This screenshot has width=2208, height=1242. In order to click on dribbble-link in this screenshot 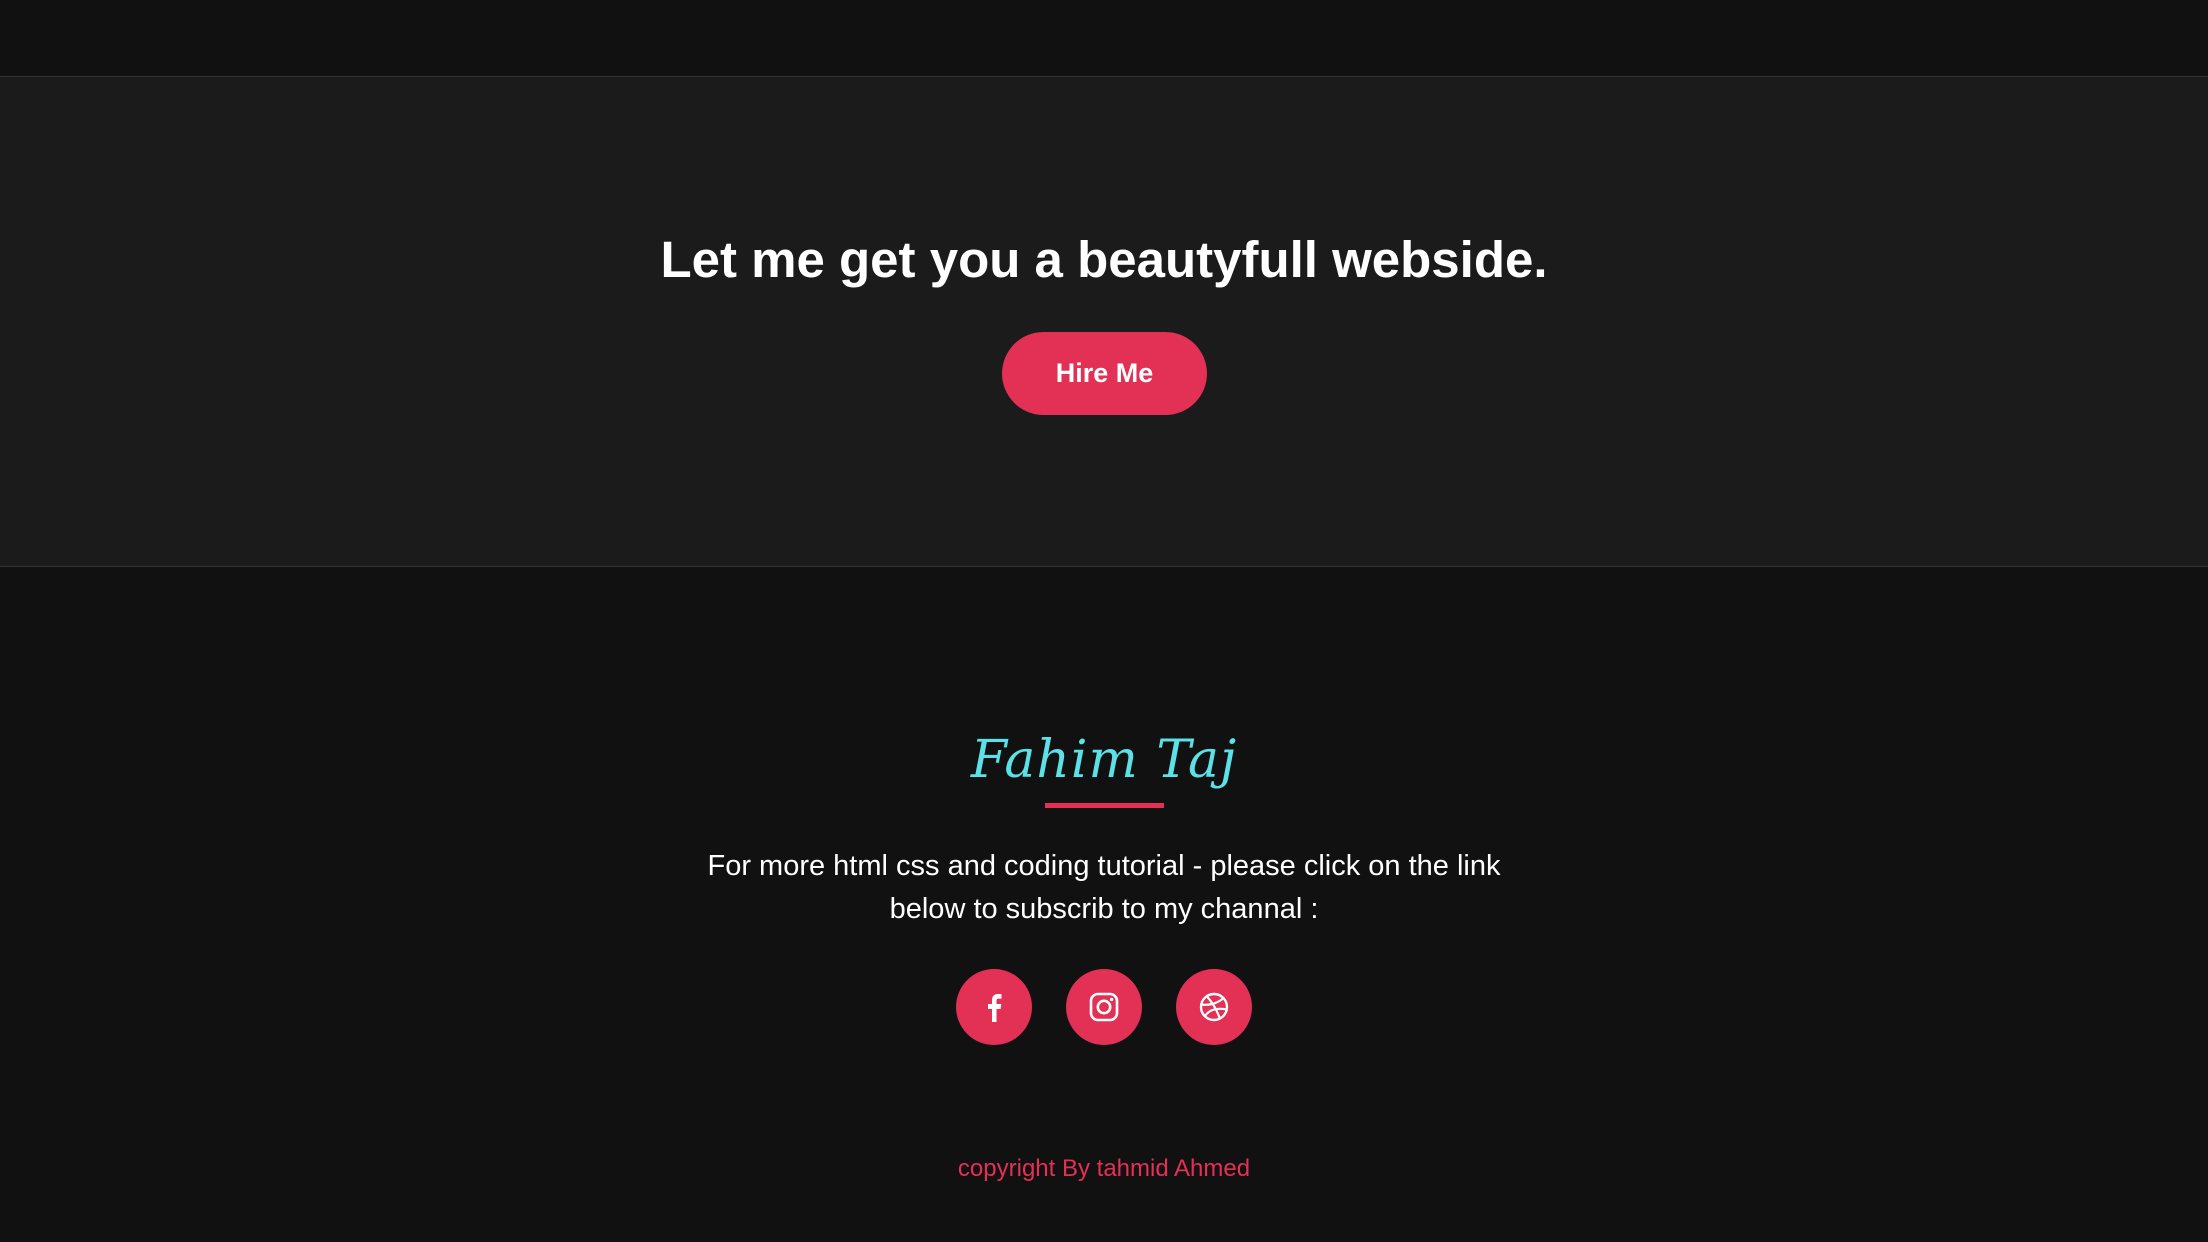, I will do `click(1214, 1007)`.